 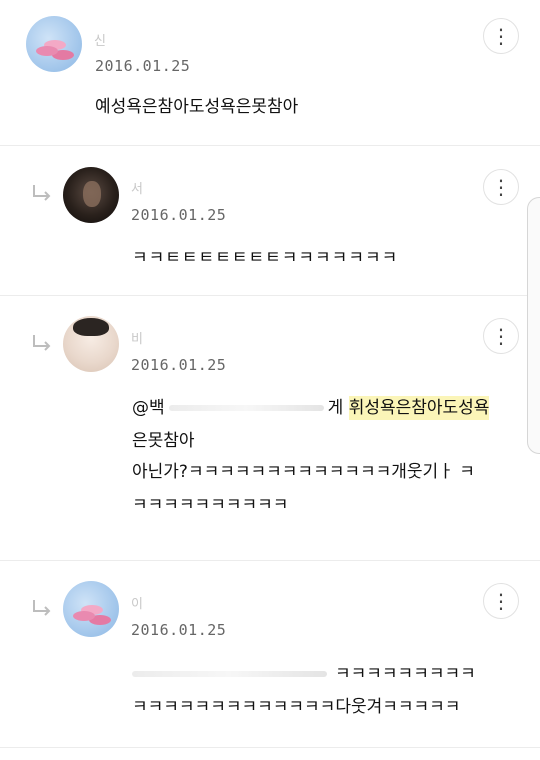 I want to click on mention-link: @백, so click(x=148, y=408).